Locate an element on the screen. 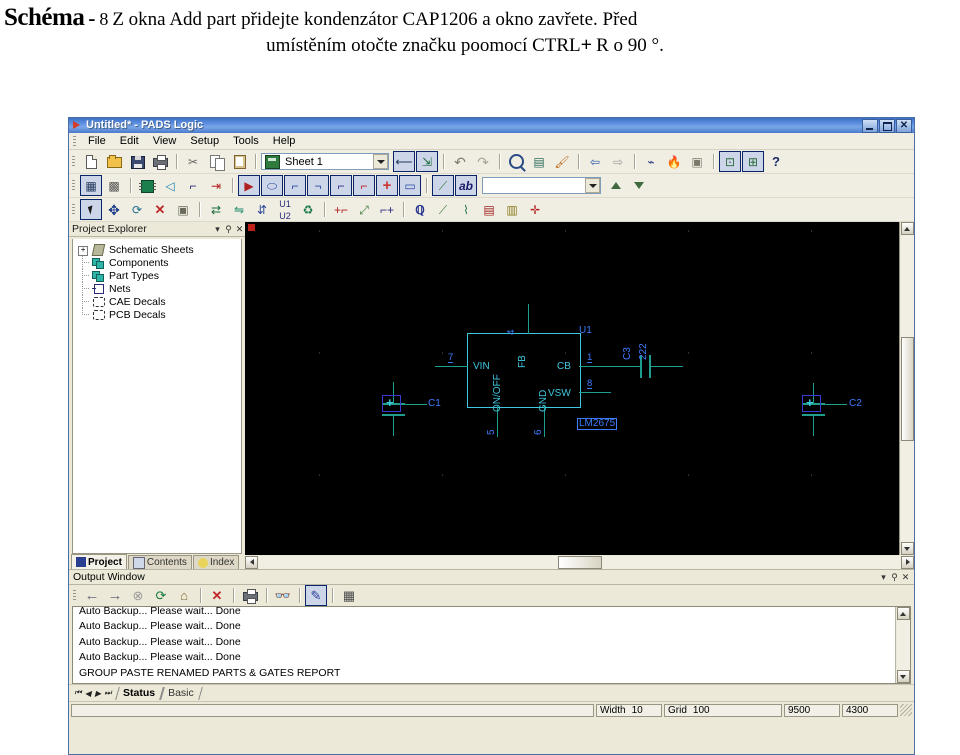 Image resolution: width=960 pixels, height=755 pixels. nav-prev-icon: ◀ is located at coordinates (88, 693).